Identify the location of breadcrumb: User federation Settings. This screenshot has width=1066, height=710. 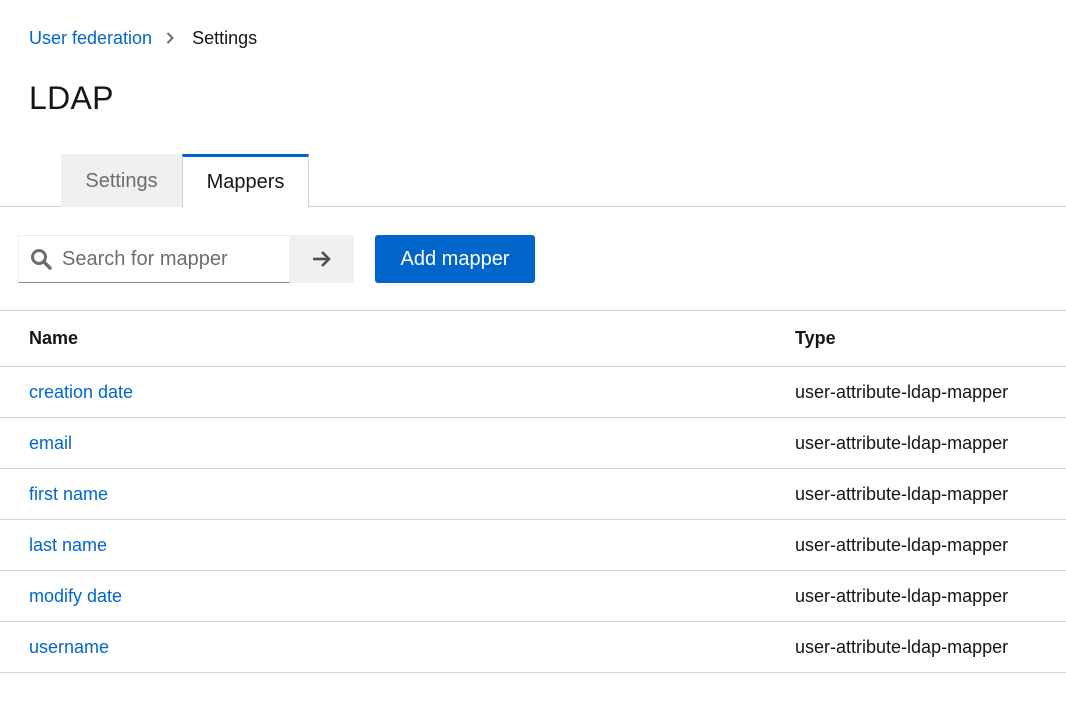
(143, 38).